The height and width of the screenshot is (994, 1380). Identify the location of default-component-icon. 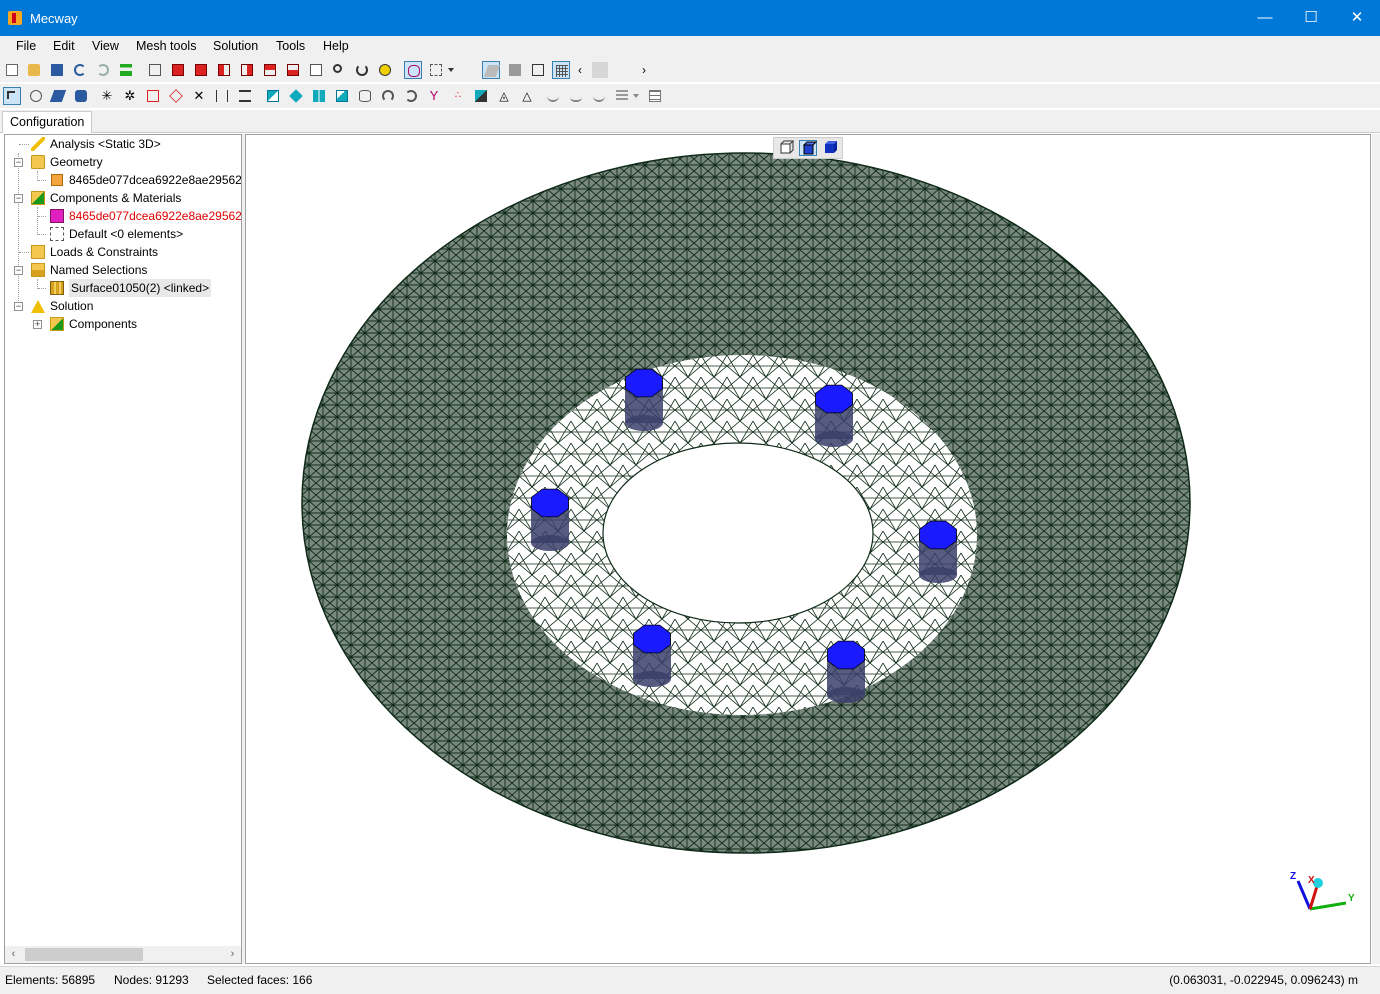
(57, 234).